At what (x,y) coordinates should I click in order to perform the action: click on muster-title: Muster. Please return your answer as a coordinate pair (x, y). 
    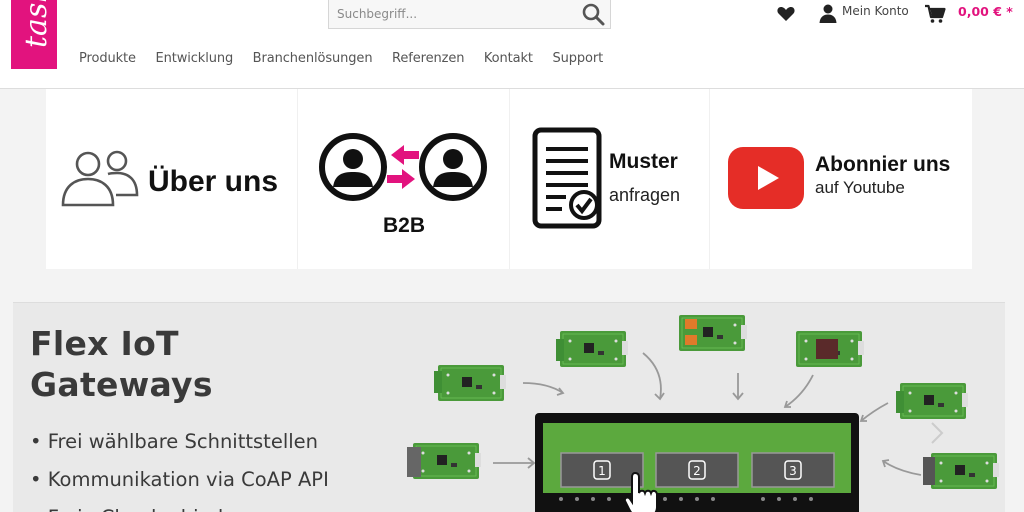
    Looking at the image, I should click on (643, 161).